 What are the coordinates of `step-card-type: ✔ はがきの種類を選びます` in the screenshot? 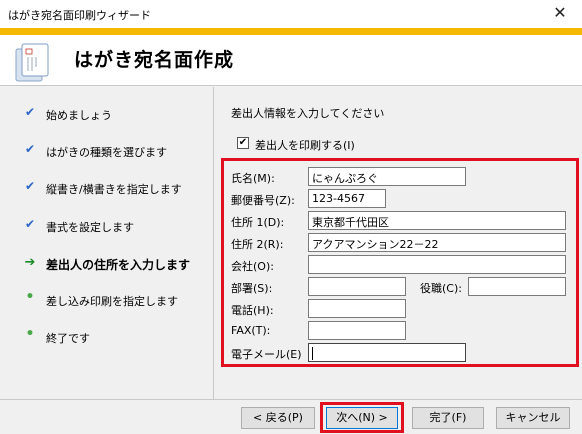 It's located at (107, 151).